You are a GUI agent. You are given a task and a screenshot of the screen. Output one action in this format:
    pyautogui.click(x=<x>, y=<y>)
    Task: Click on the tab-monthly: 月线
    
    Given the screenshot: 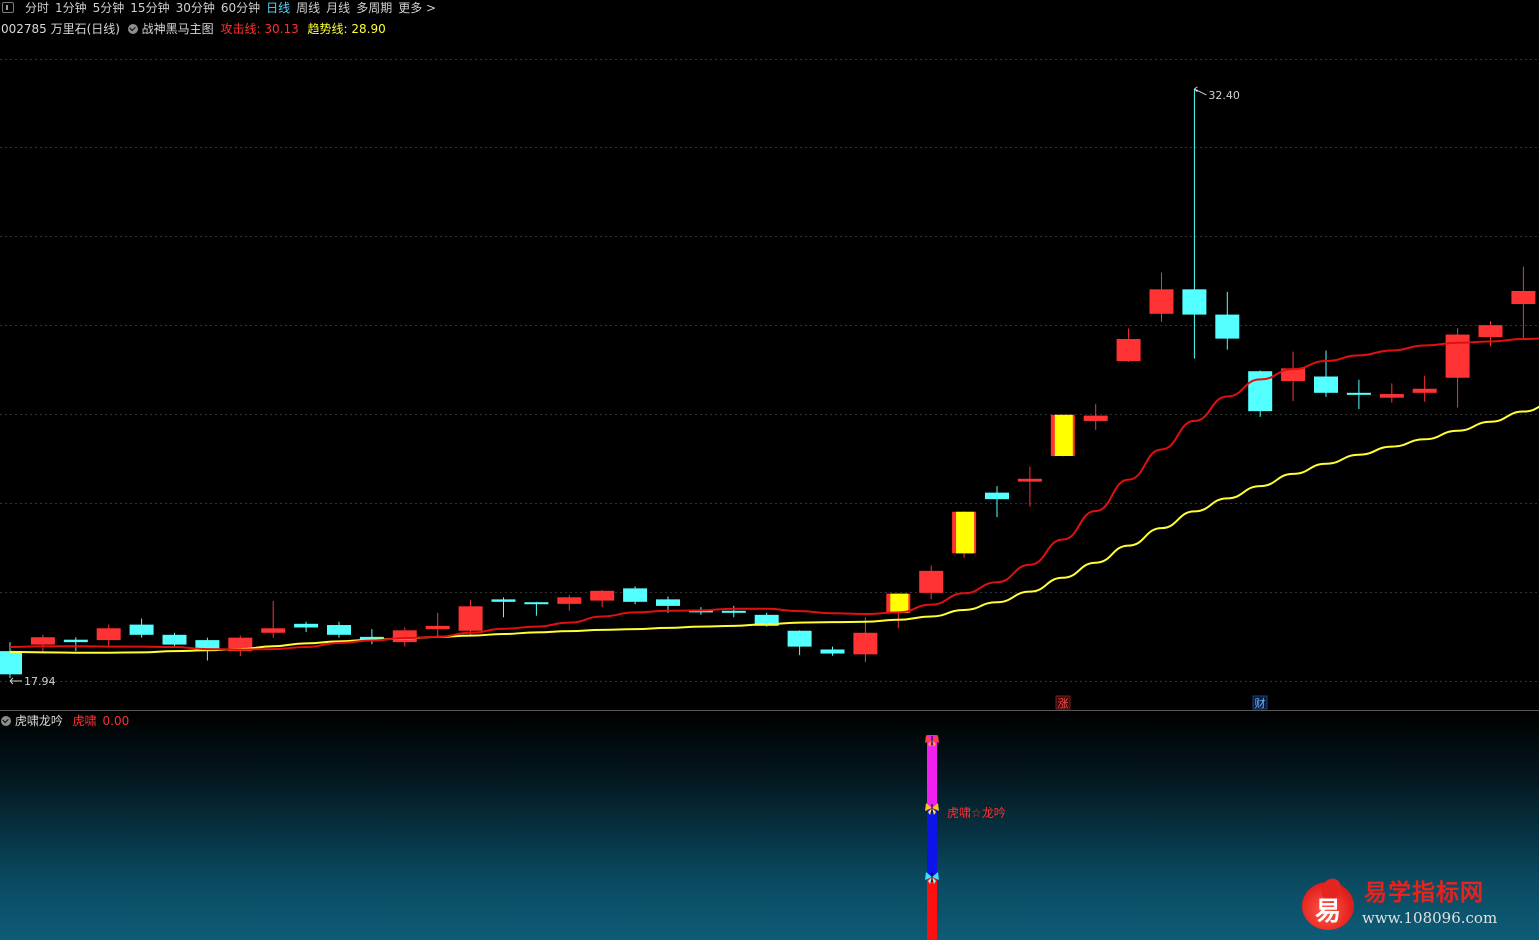 What is the action you would take?
    pyautogui.click(x=338, y=8)
    